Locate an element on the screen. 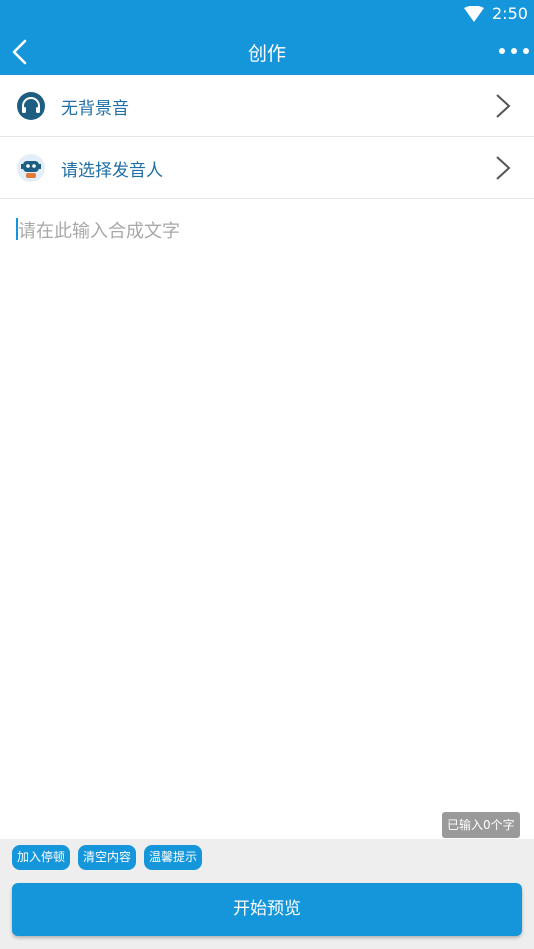 The image size is (534, 949). status-time: 2:50 is located at coordinates (510, 13).